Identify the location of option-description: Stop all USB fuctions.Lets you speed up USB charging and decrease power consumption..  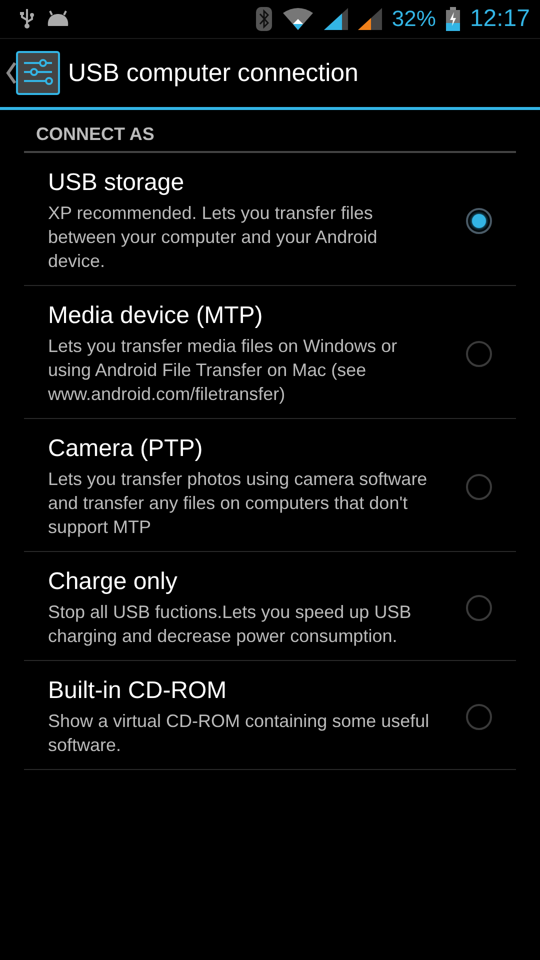
(230, 624).